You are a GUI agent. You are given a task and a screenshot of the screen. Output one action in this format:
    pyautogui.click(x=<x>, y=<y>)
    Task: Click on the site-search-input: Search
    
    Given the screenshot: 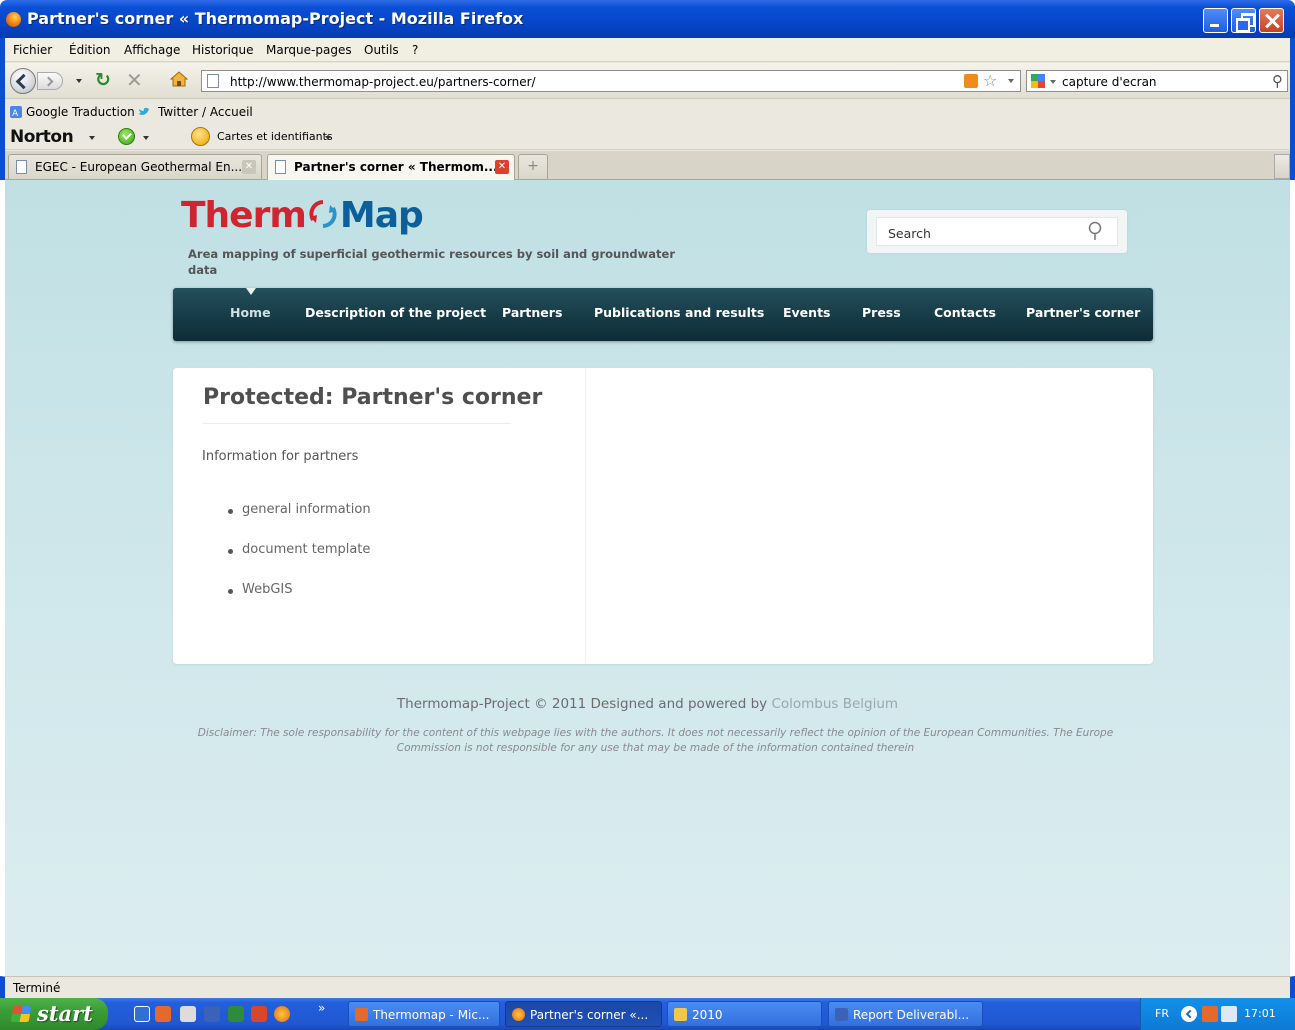 What is the action you would take?
    pyautogui.click(x=997, y=231)
    